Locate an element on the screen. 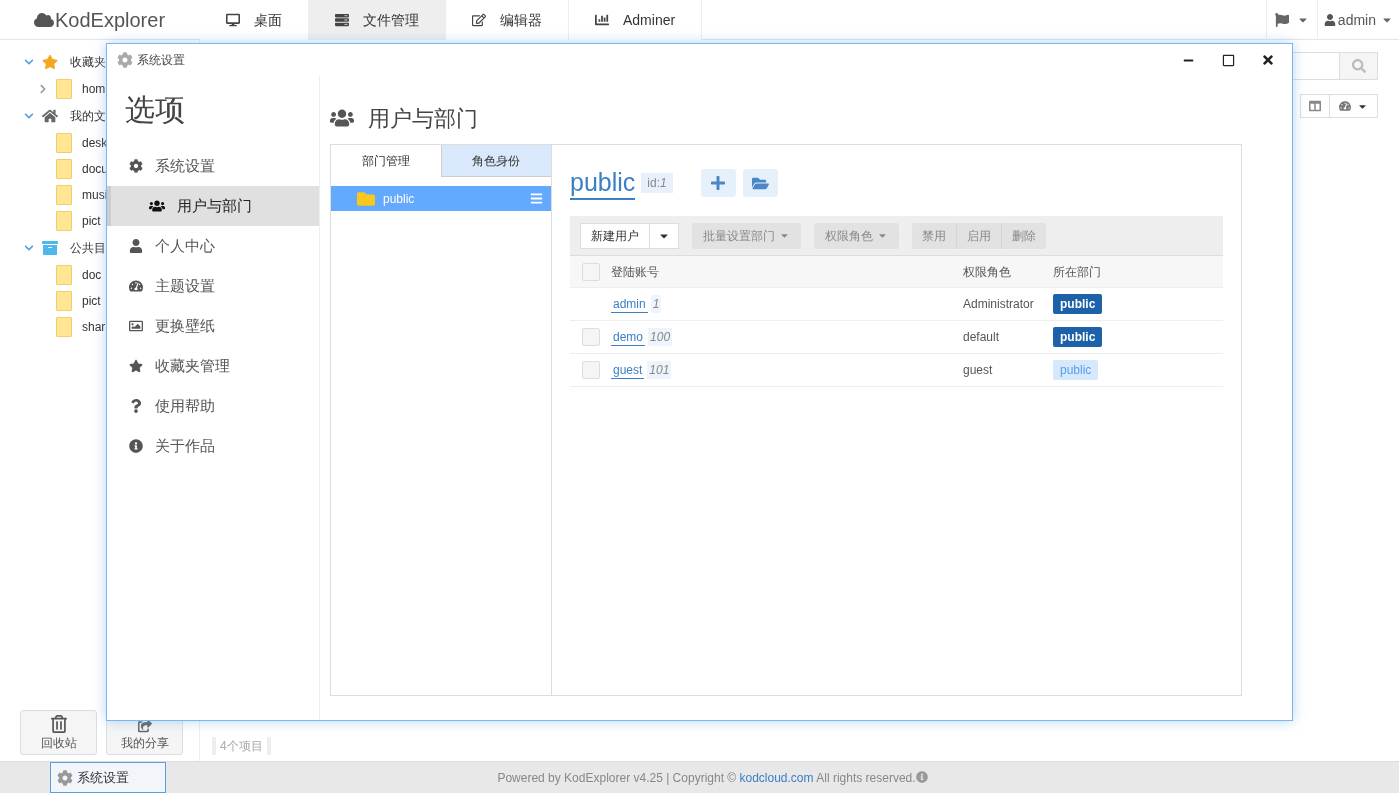 The width and height of the screenshot is (1399, 793). layout-button is located at coordinates (1315, 106).